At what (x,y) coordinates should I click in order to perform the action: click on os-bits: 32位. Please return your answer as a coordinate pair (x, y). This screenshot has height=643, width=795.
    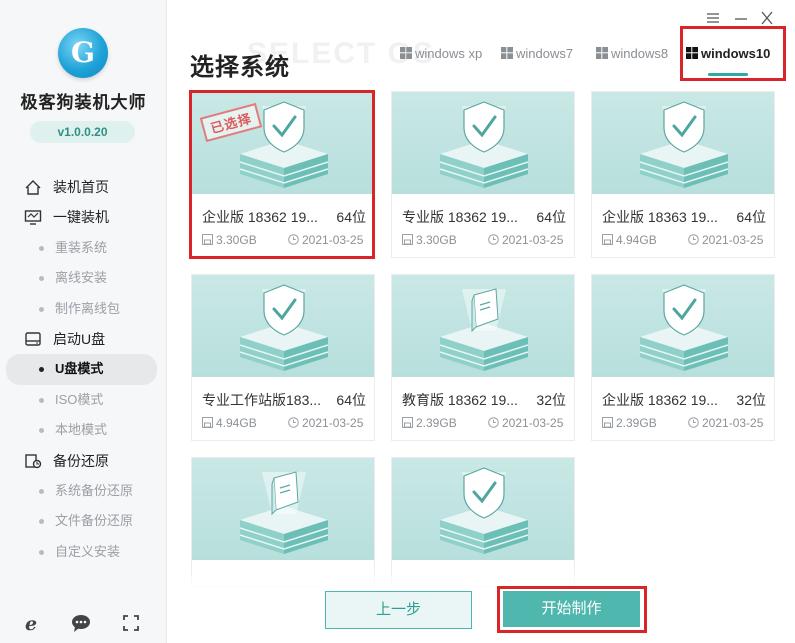
    Looking at the image, I should click on (751, 400).